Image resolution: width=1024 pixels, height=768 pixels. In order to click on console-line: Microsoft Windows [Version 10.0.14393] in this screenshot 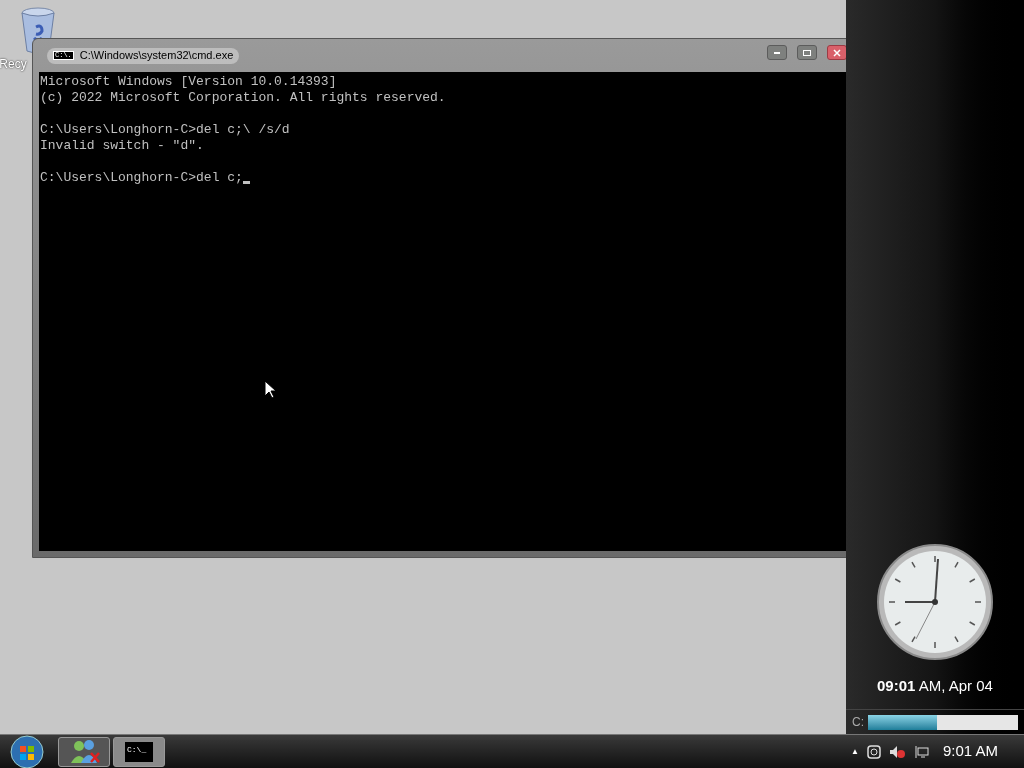, I will do `click(188, 82)`.